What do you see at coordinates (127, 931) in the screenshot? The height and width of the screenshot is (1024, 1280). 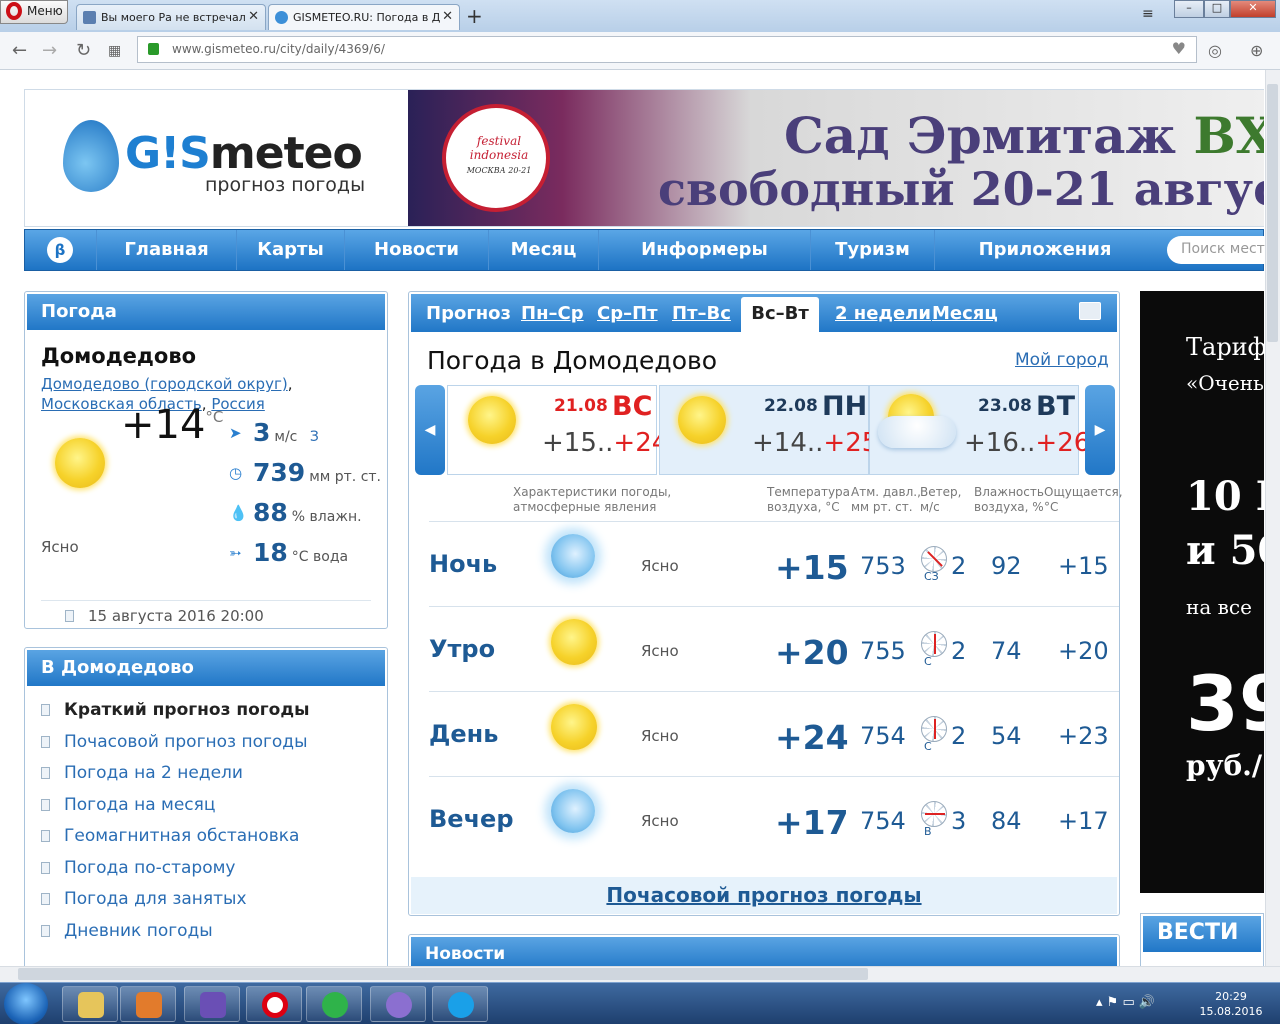 I see `menu-item: Дневник погоды` at bounding box center [127, 931].